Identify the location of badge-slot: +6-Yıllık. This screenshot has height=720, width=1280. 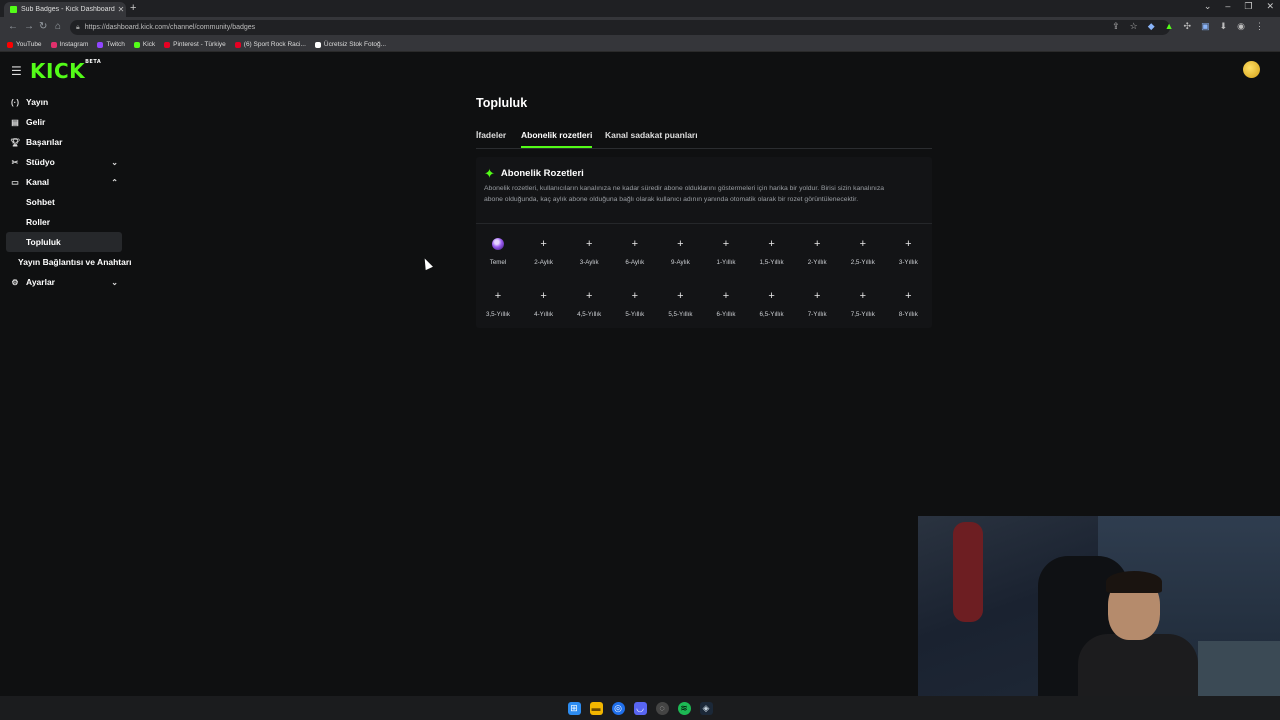
(726, 302).